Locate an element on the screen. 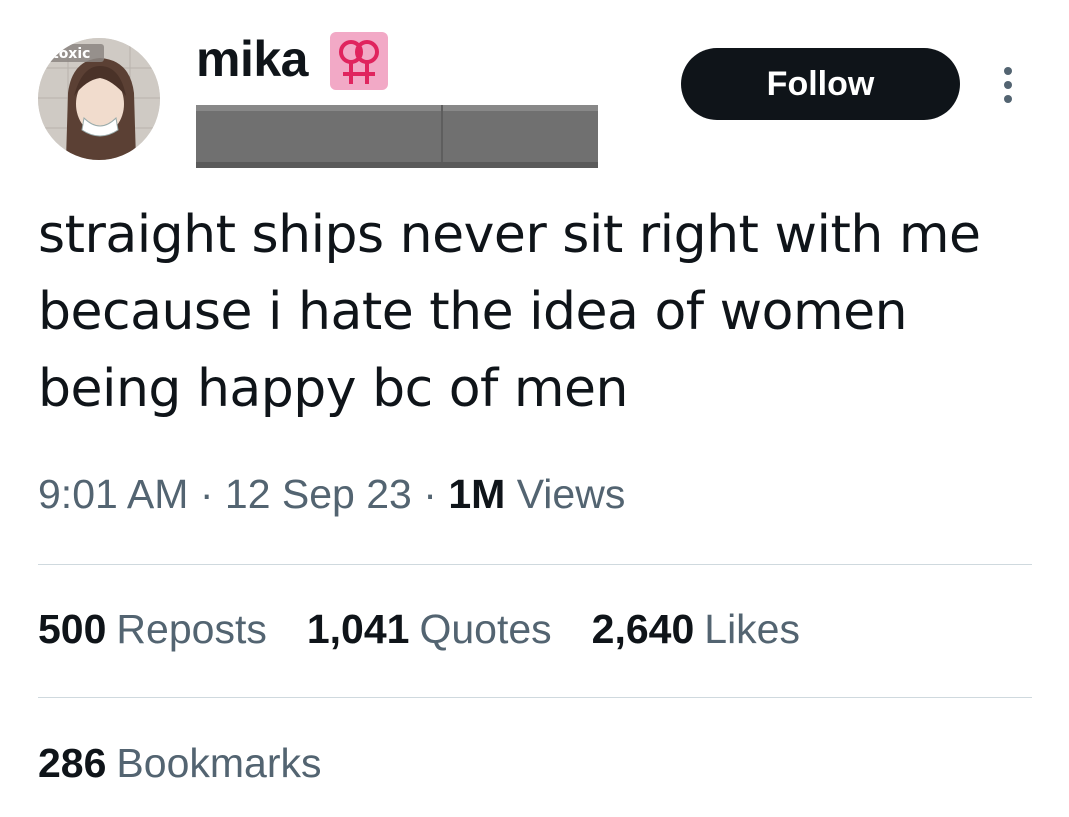  display-name: mika is located at coordinates (252, 59).